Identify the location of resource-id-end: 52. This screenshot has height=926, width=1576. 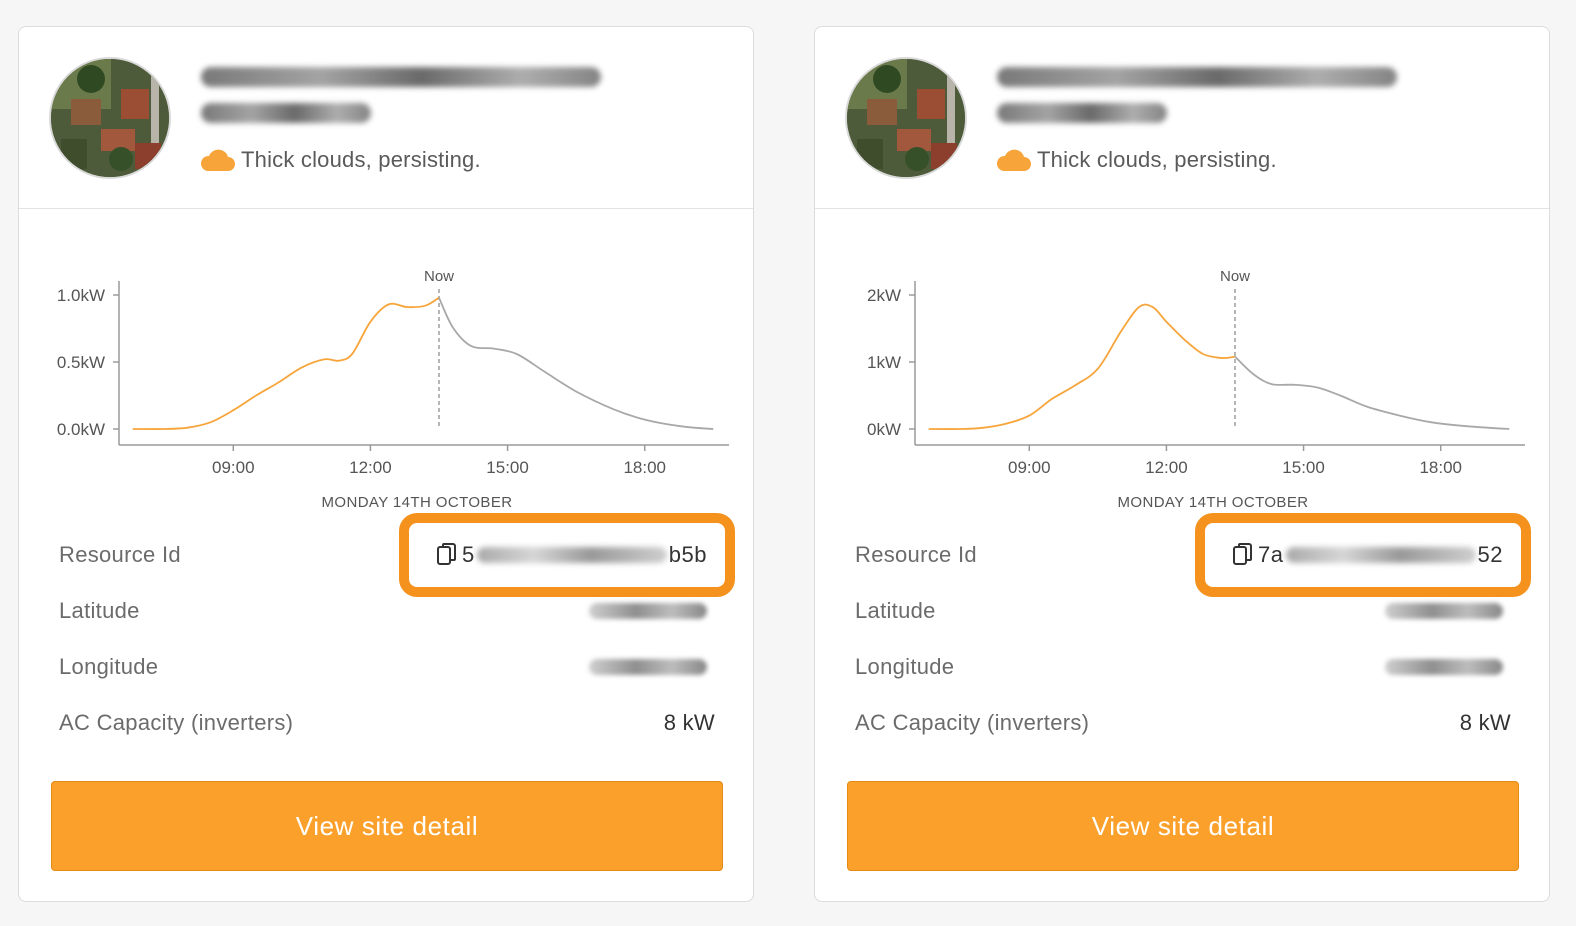
(1490, 554).